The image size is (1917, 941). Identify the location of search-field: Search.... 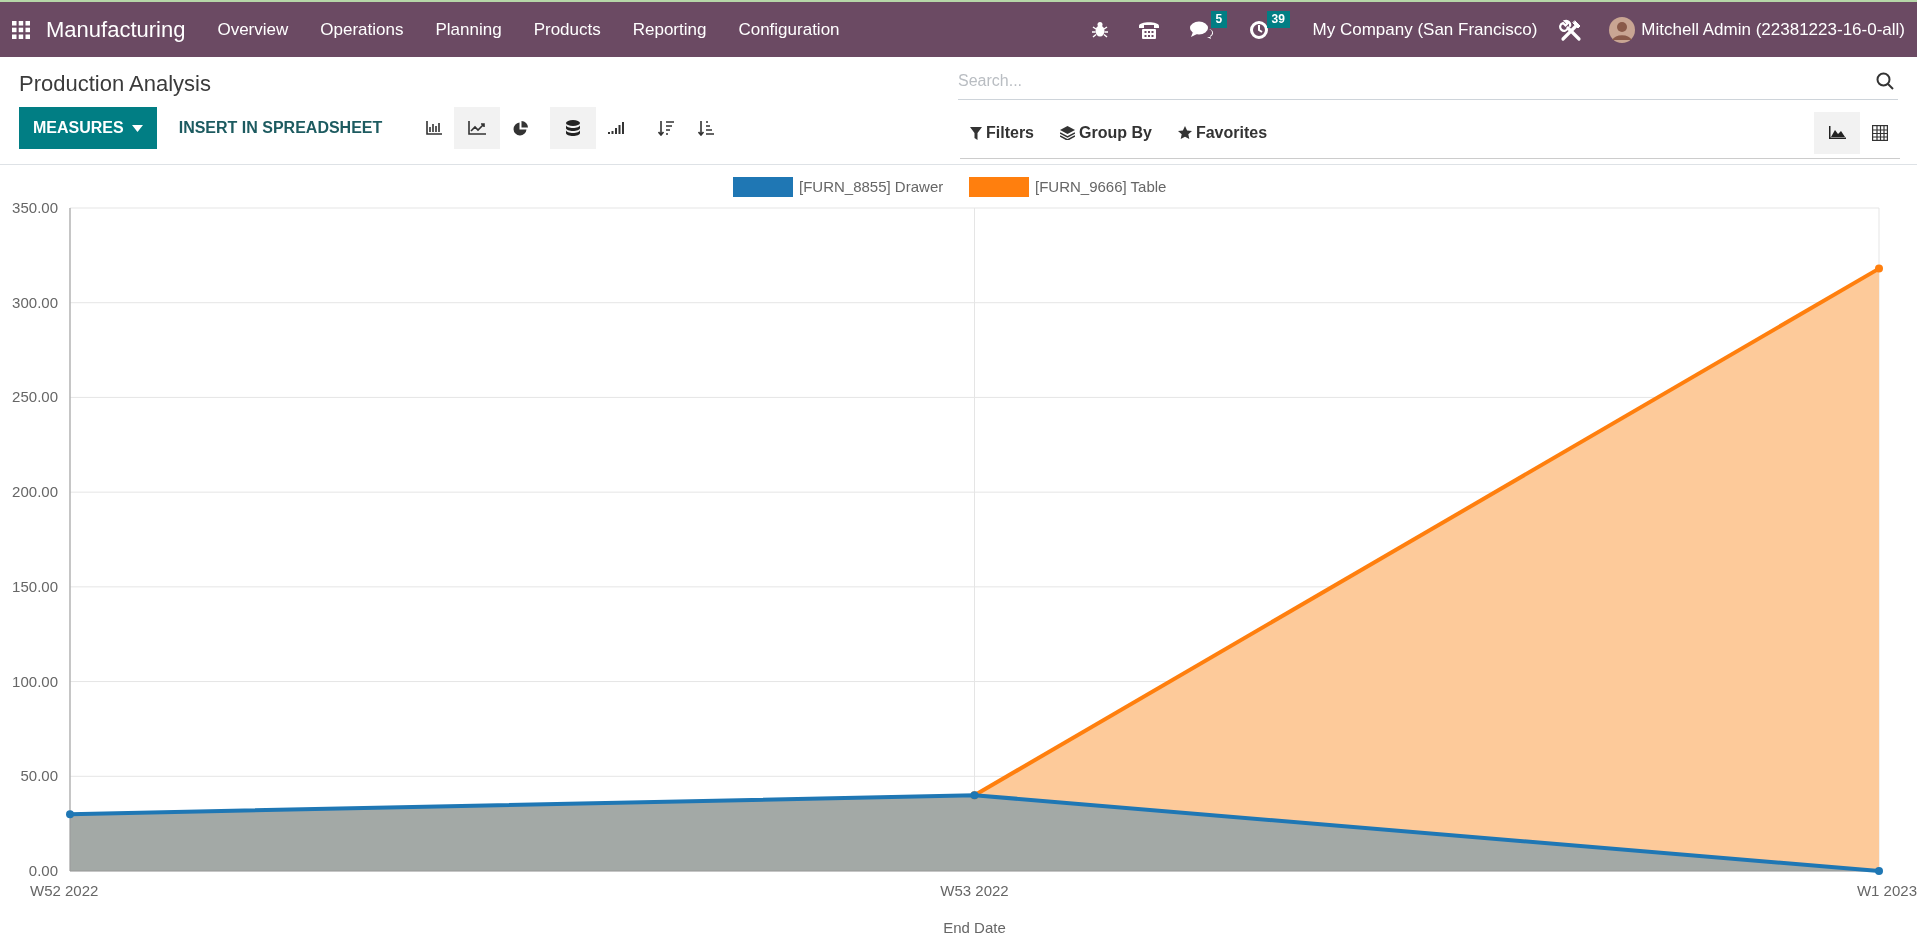
(1428, 81).